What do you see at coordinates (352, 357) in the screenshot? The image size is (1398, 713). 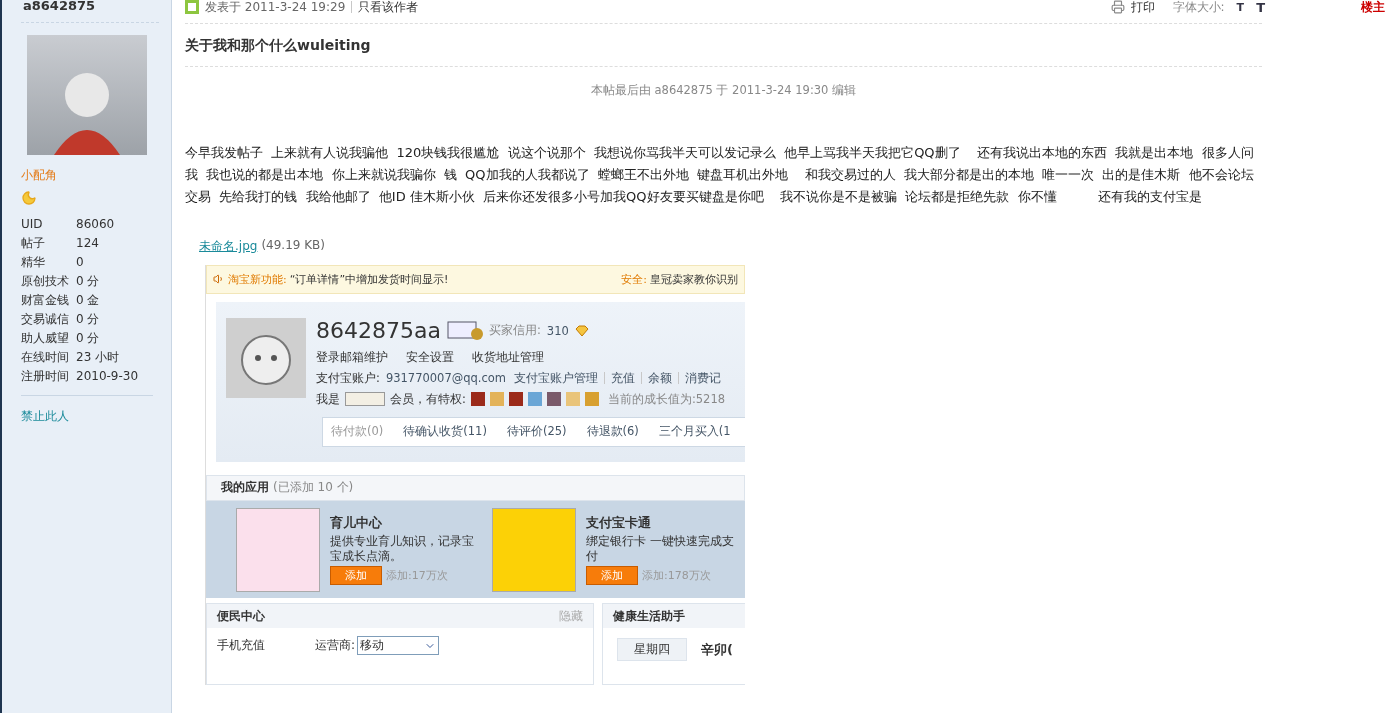 I see `account-link: 登录邮箱维护` at bounding box center [352, 357].